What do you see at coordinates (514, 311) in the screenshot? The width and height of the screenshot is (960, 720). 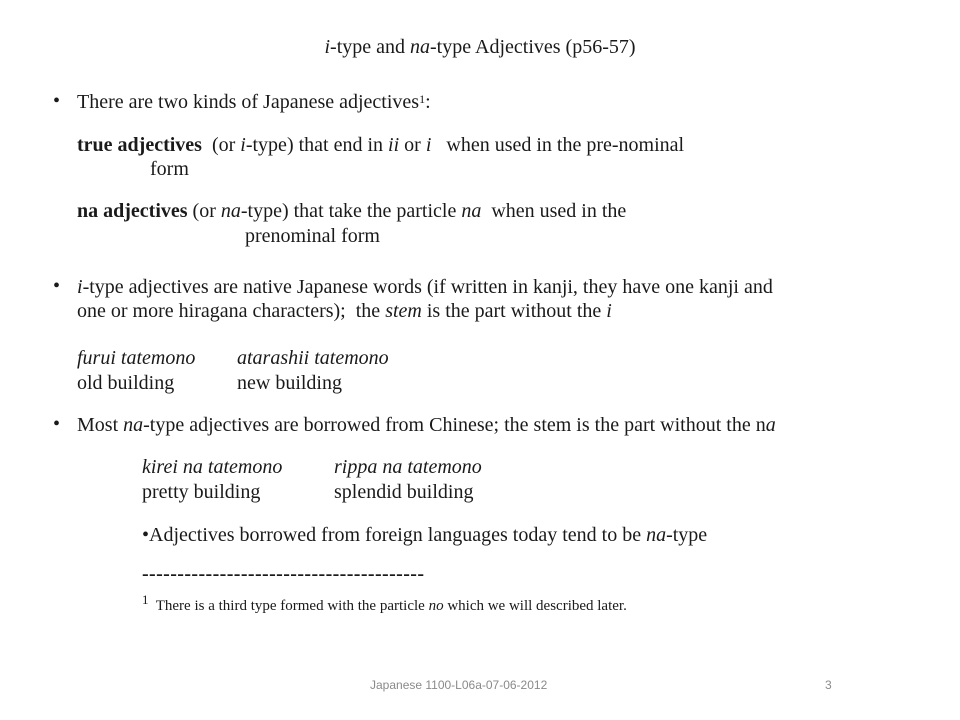 I see `text: is the part without the` at bounding box center [514, 311].